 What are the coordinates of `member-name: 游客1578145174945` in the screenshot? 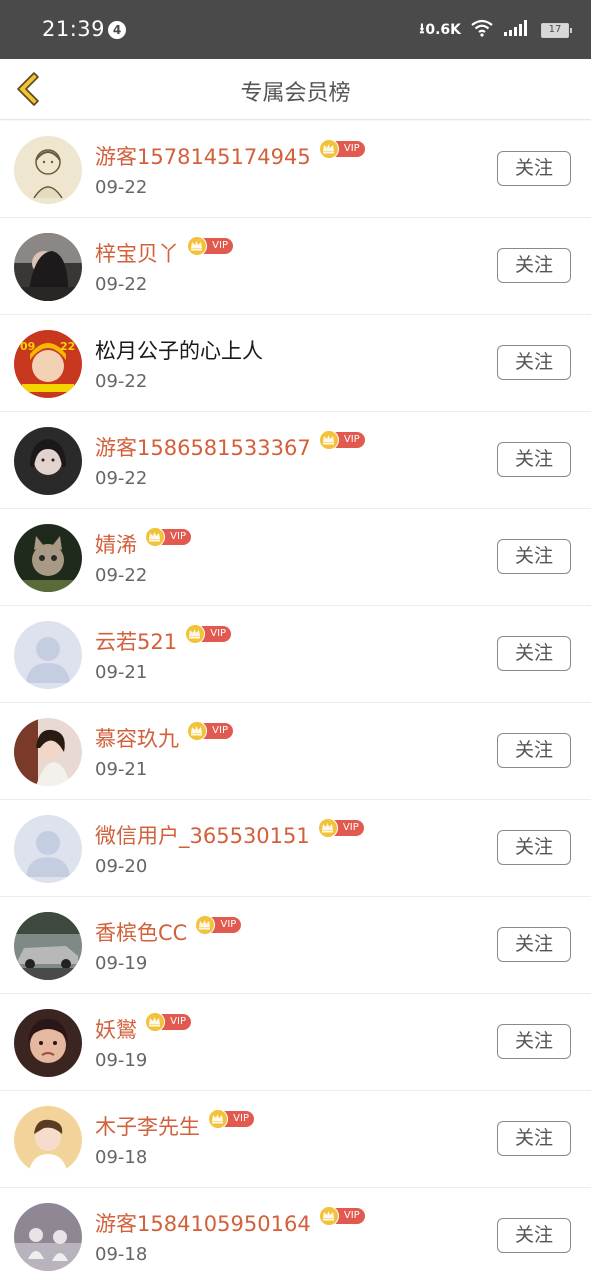 It's located at (203, 156).